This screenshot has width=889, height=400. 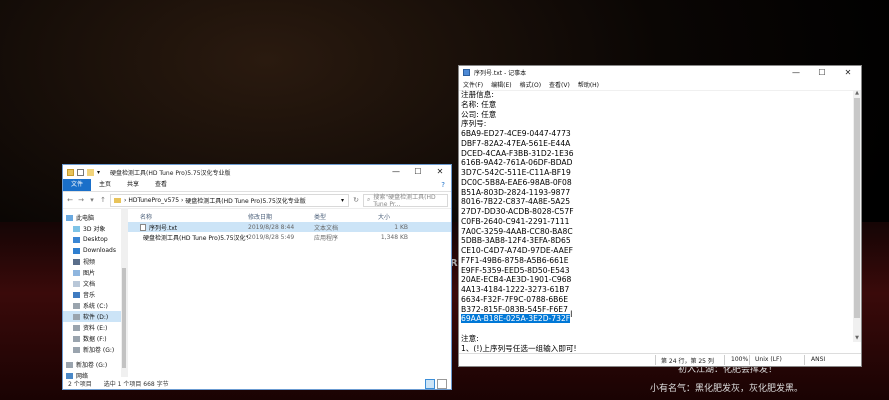 I want to click on text-line: 6634-F32F-7F9C-0788-6B6E, so click(x=515, y=299).